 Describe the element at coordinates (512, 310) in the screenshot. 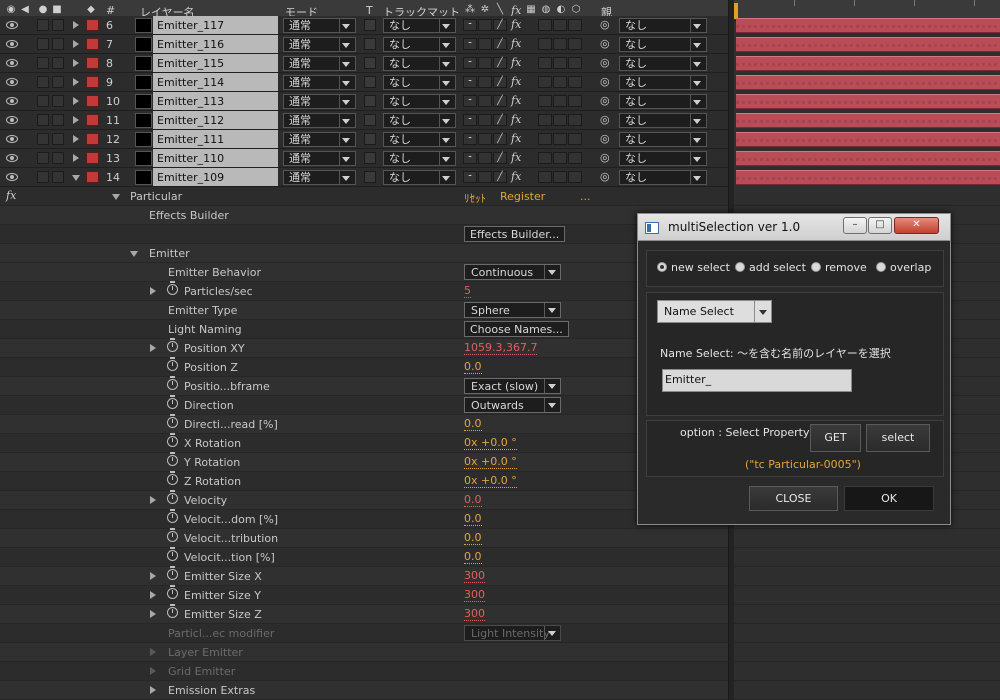

I see `property-dropdown: Sphere` at that location.